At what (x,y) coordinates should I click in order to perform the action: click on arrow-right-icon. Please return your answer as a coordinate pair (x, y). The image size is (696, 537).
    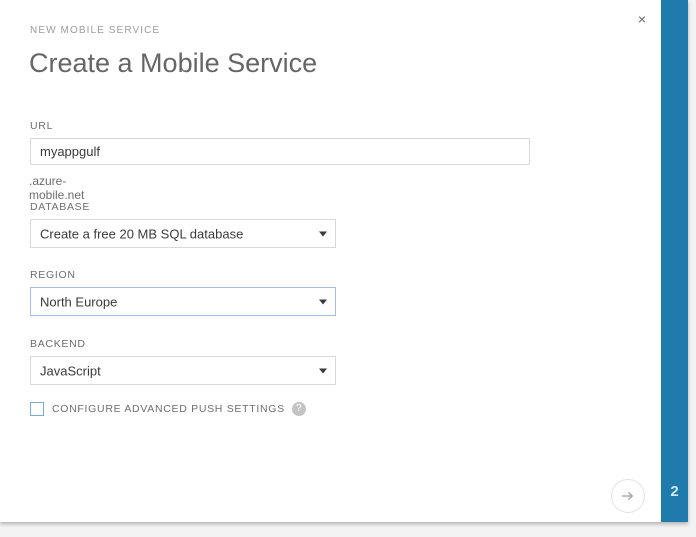
    Looking at the image, I should click on (628, 496).